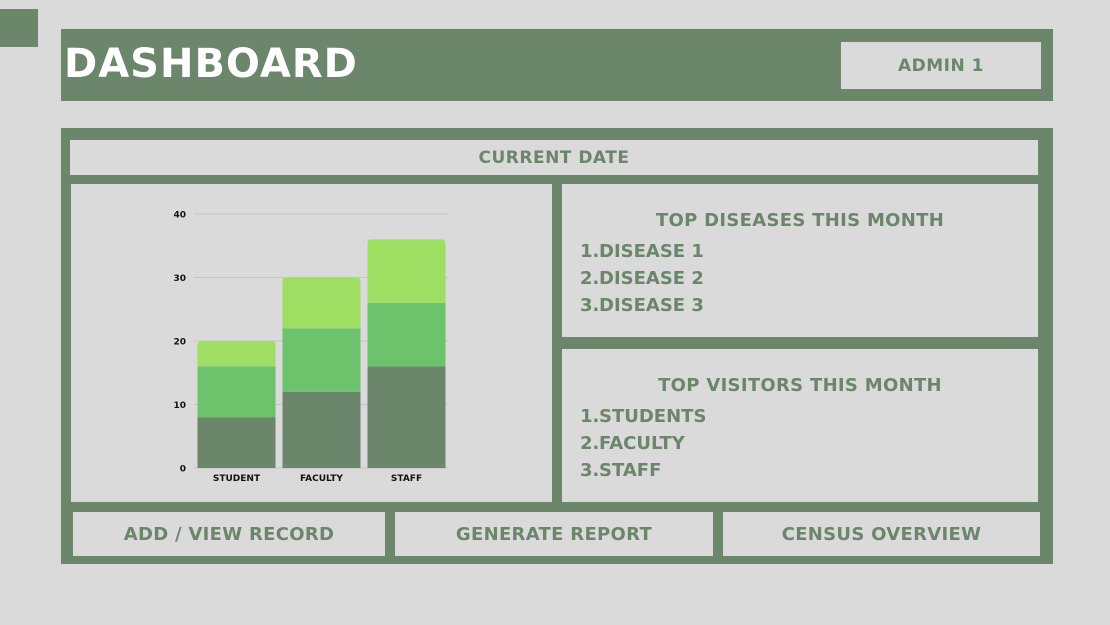 The image size is (1110, 625). What do you see at coordinates (651, 305) in the screenshot?
I see `list-item-label: DISEASE 3` at bounding box center [651, 305].